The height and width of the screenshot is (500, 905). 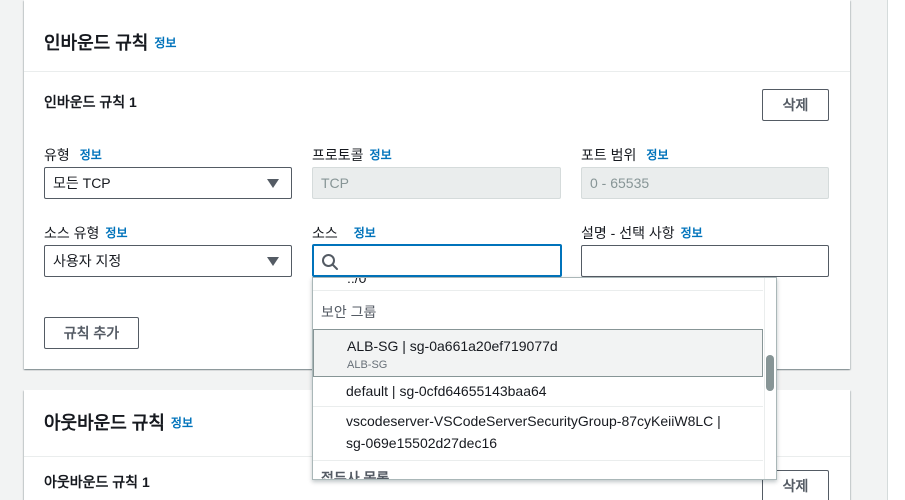 I want to click on source-type-label: 소스 유형 정보, so click(x=86, y=233).